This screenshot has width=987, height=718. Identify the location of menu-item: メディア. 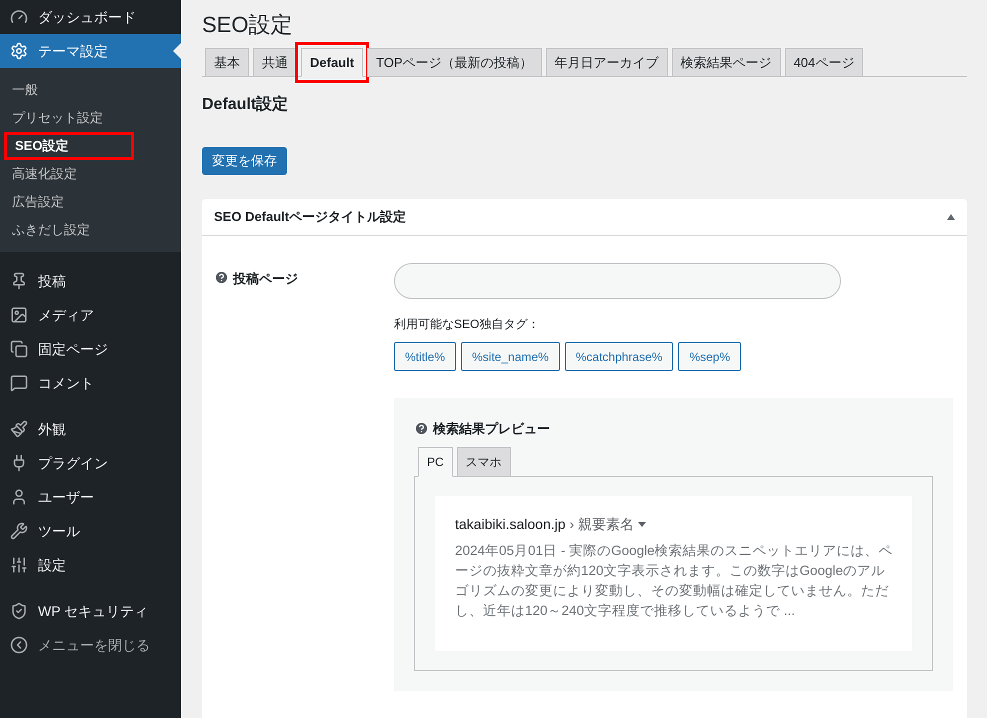
(90, 315).